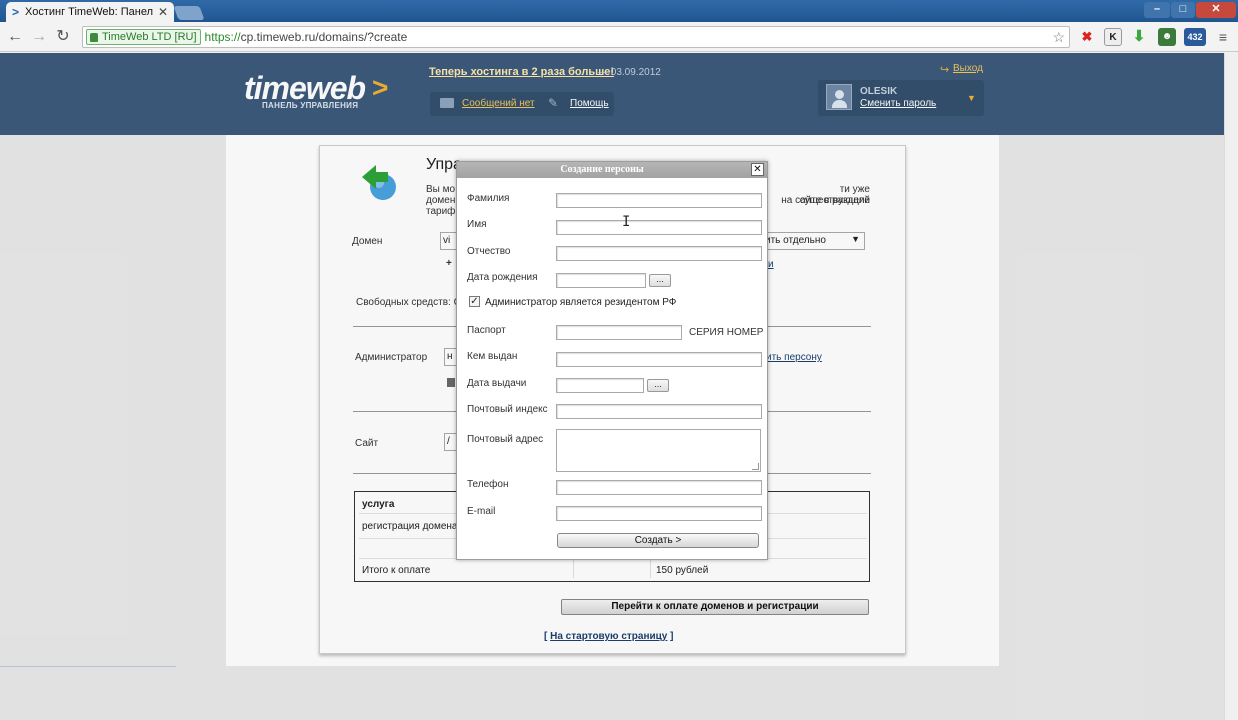 The height and width of the screenshot is (720, 1238). I want to click on passport-label: Паспорт, so click(486, 330).